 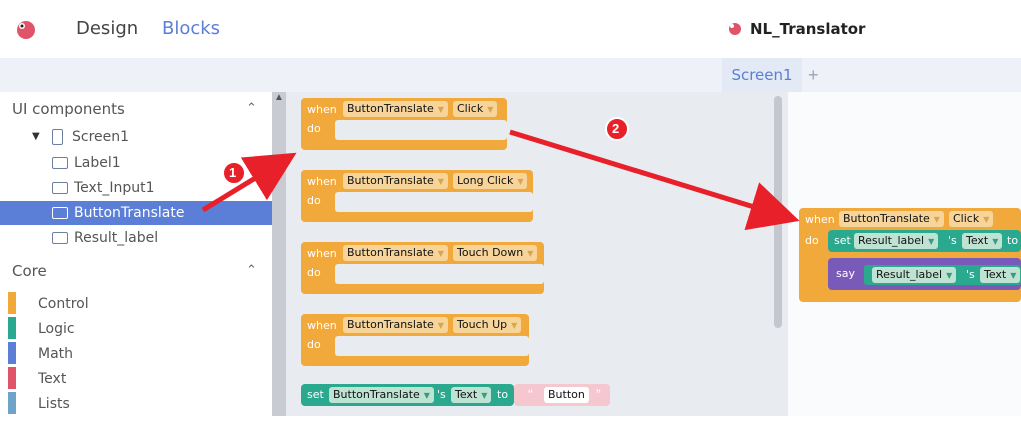 What do you see at coordinates (233, 172) in the screenshot?
I see `annotation-number: 1` at bounding box center [233, 172].